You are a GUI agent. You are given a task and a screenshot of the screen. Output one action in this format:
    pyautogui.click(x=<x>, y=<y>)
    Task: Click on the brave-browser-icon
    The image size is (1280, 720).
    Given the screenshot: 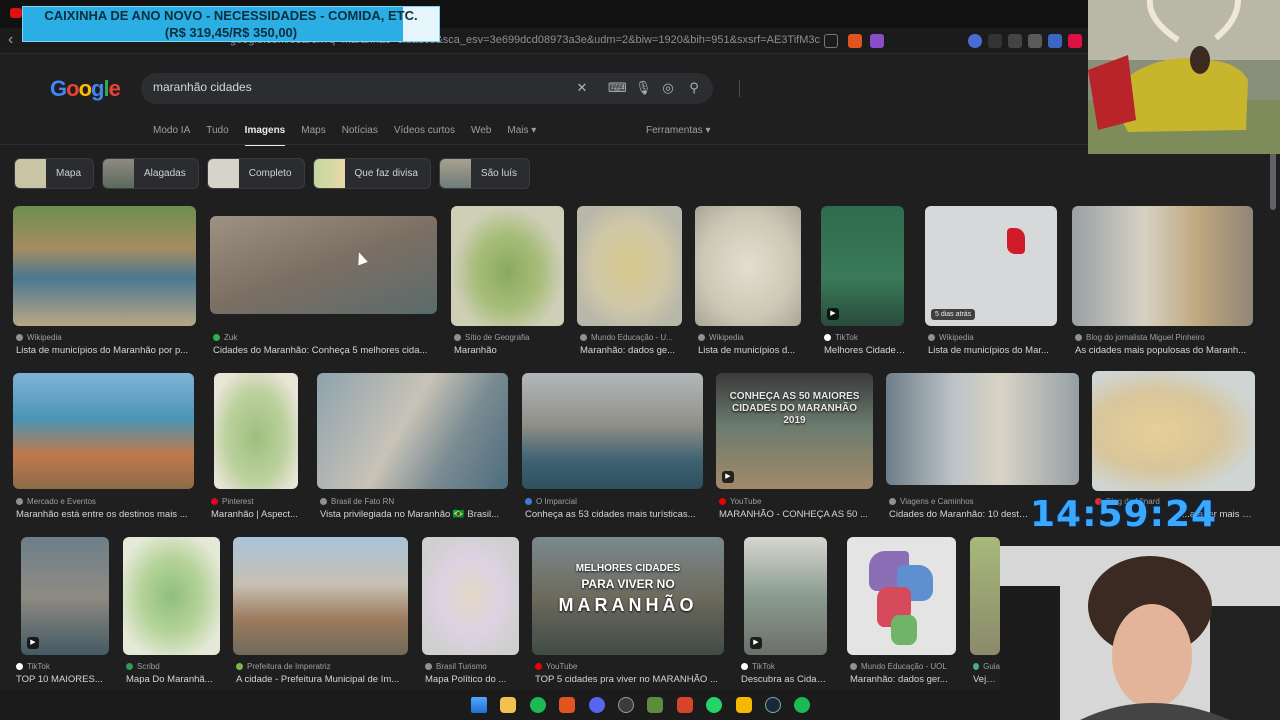 What is the action you would take?
    pyautogui.click(x=567, y=705)
    